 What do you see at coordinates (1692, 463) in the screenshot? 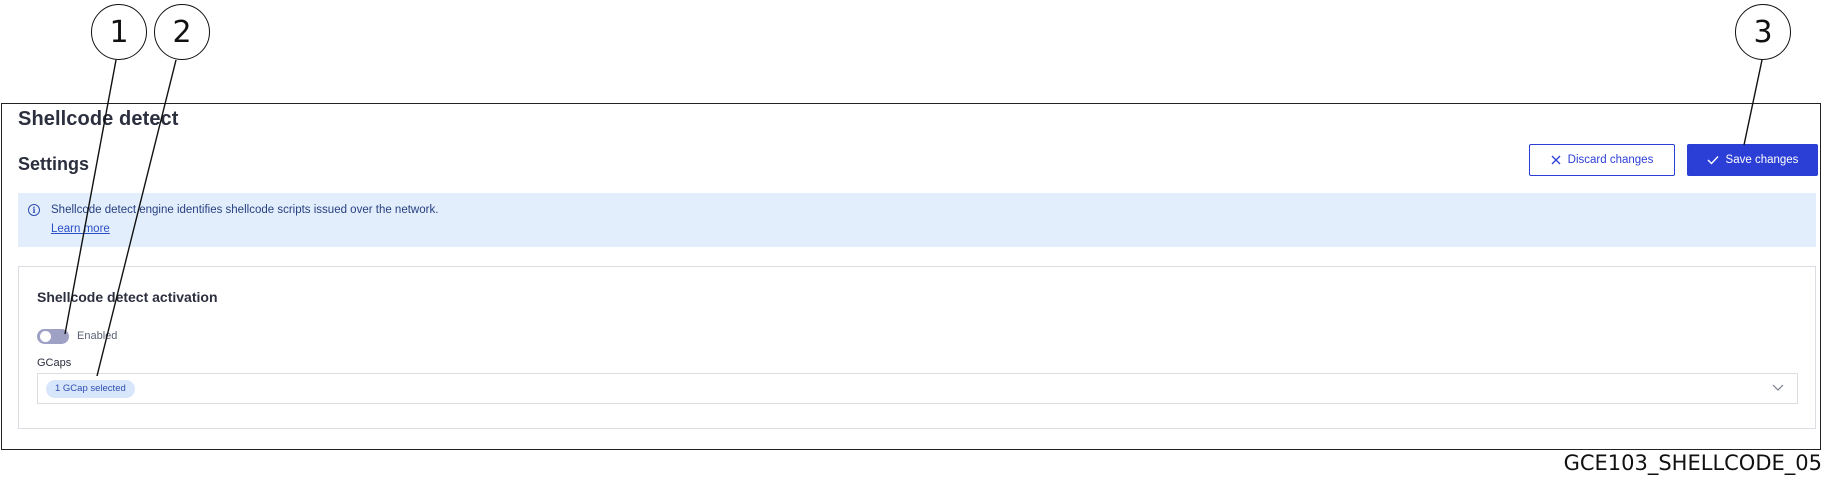
I see `figure-id: GCE103_SHELLCODE_05` at bounding box center [1692, 463].